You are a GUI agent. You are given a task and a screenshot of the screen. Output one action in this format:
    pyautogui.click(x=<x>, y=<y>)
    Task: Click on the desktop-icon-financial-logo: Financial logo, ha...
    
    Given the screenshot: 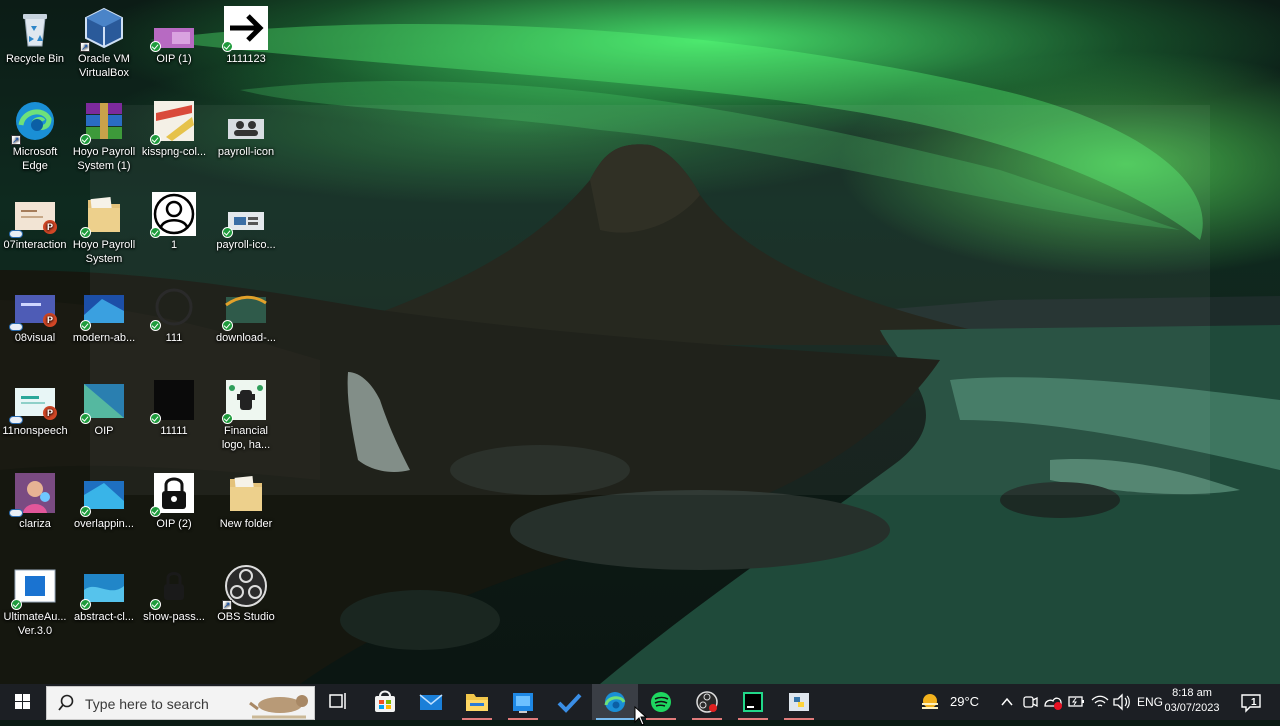 What is the action you would take?
    pyautogui.click(x=246, y=415)
    